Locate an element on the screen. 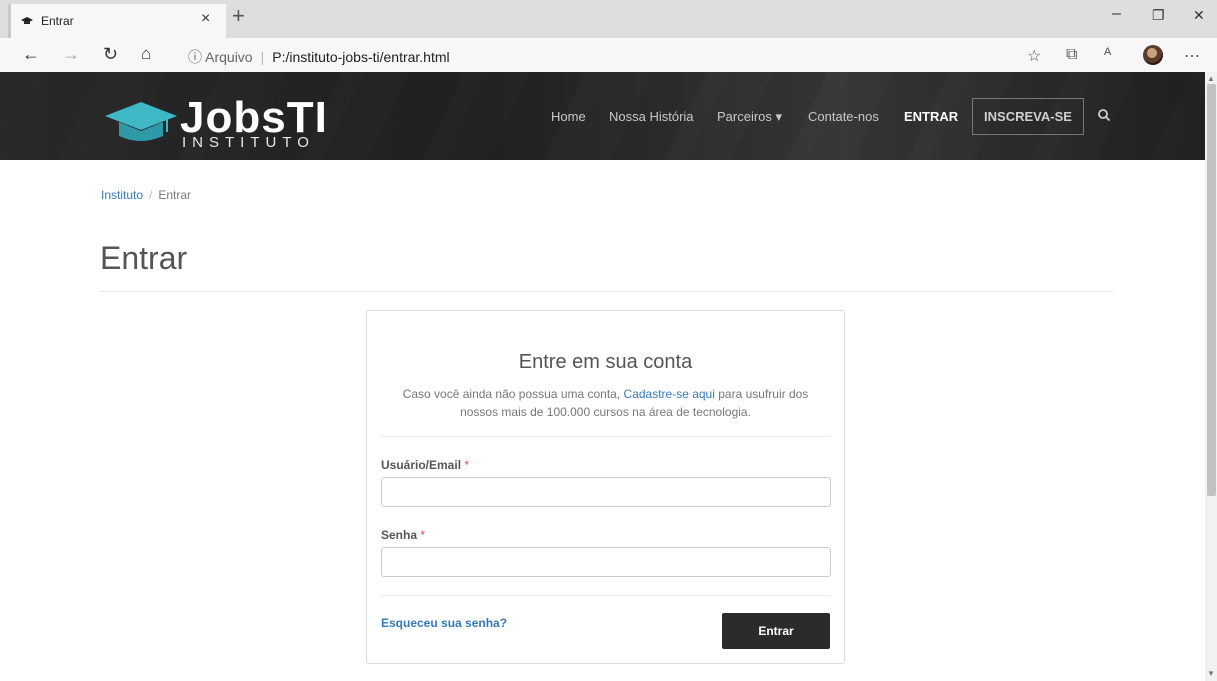 This screenshot has width=1217, height=681. minimize-button: – is located at coordinates (1116, 14).